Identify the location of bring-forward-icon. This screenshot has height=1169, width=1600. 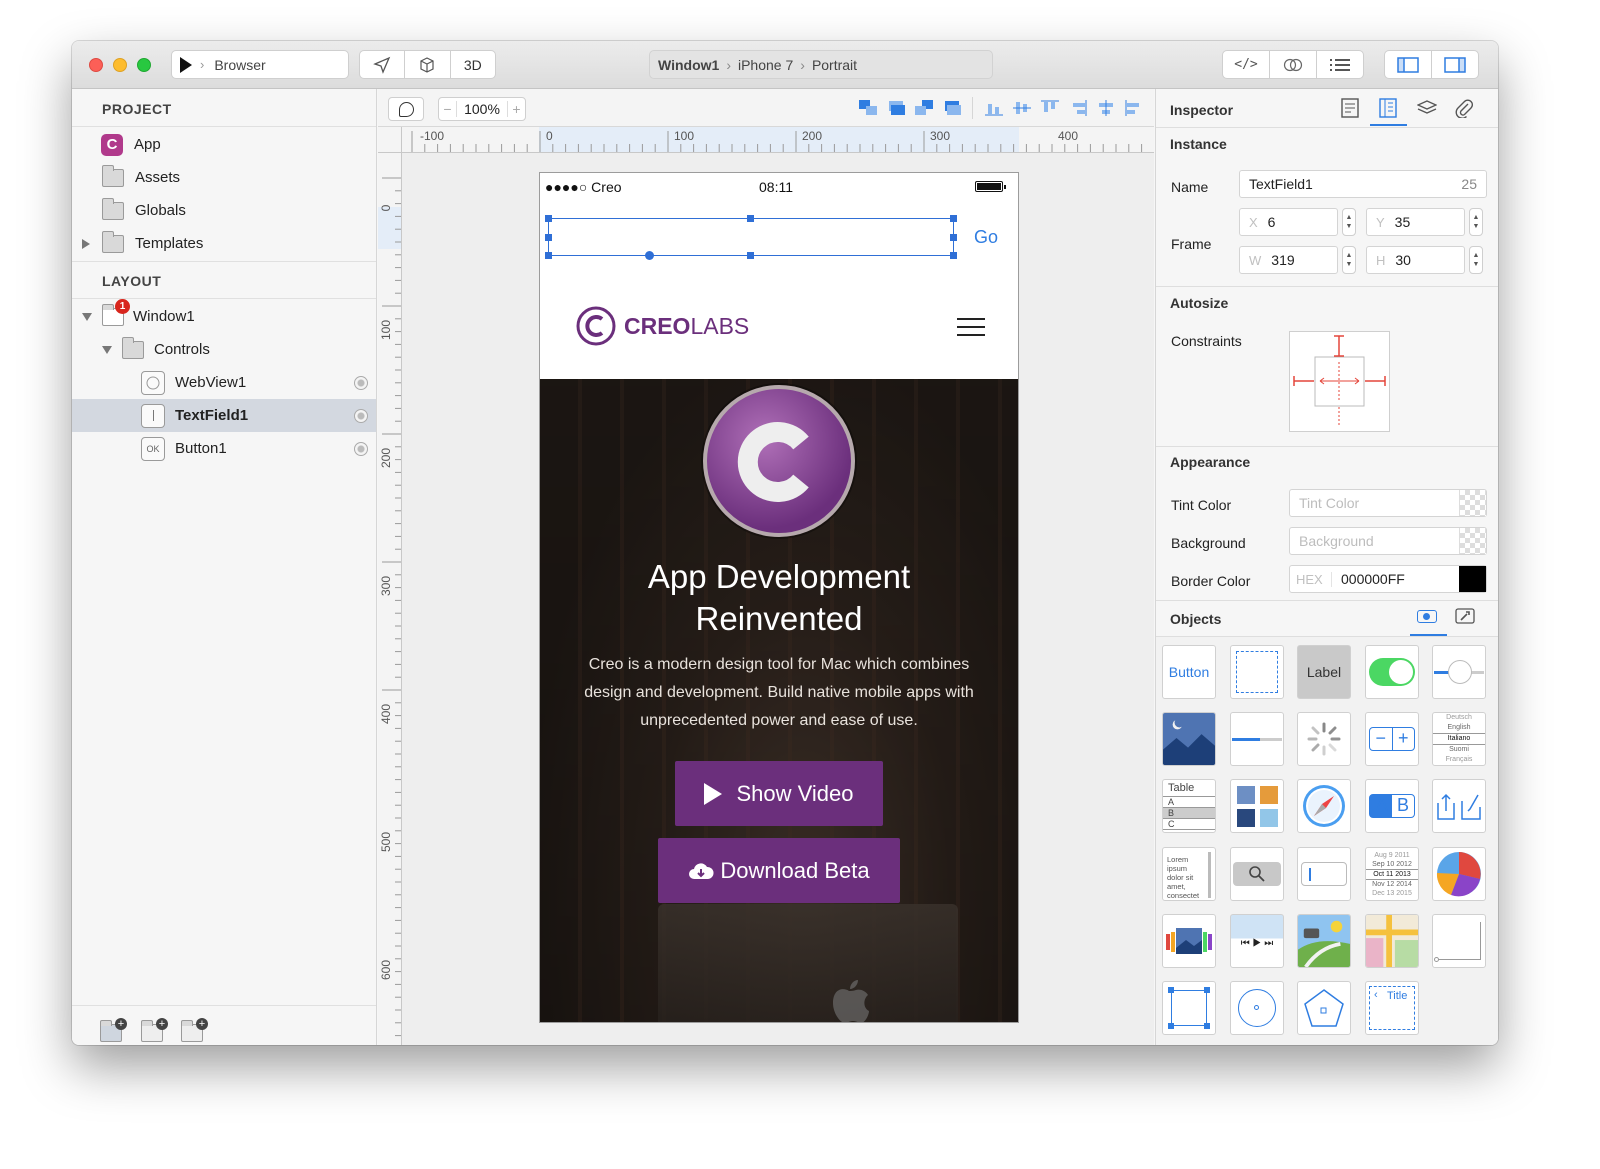
(869, 108).